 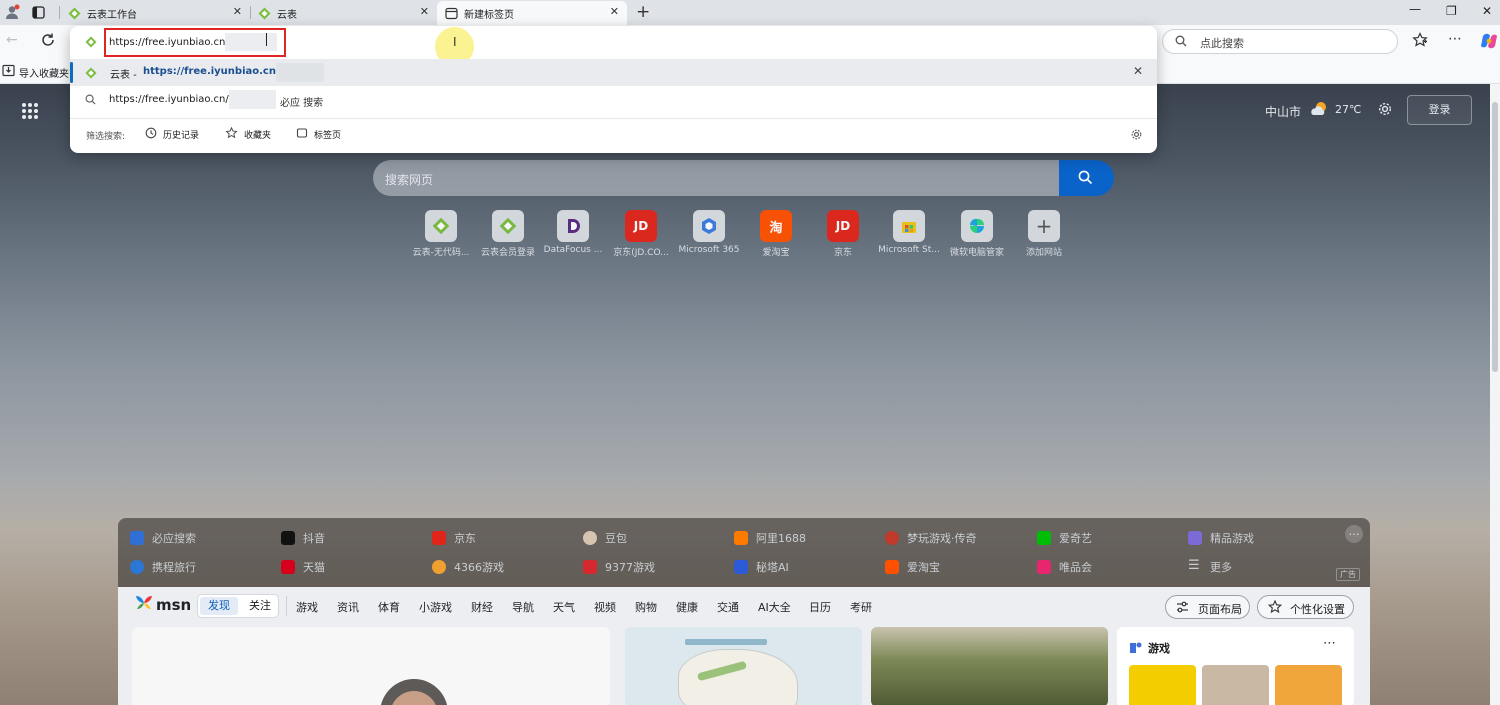 I want to click on quick-bar-label: 抖音, so click(x=314, y=538).